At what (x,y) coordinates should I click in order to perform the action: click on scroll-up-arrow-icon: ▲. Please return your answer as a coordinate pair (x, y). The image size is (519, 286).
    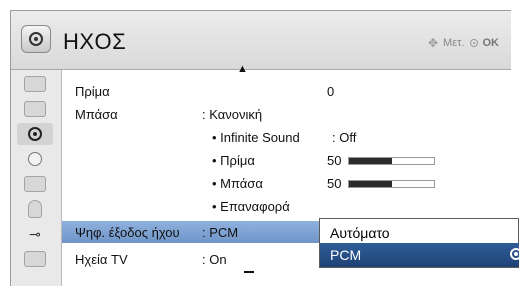
    Looking at the image, I should click on (242, 69).